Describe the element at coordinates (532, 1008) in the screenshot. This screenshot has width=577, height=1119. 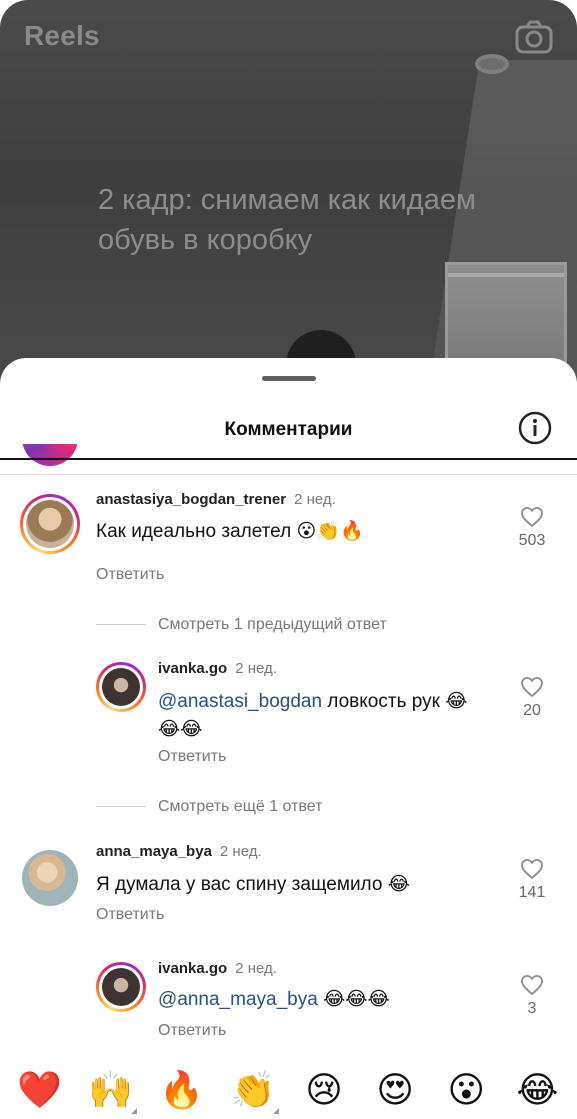
I see `like-count: 3` at that location.